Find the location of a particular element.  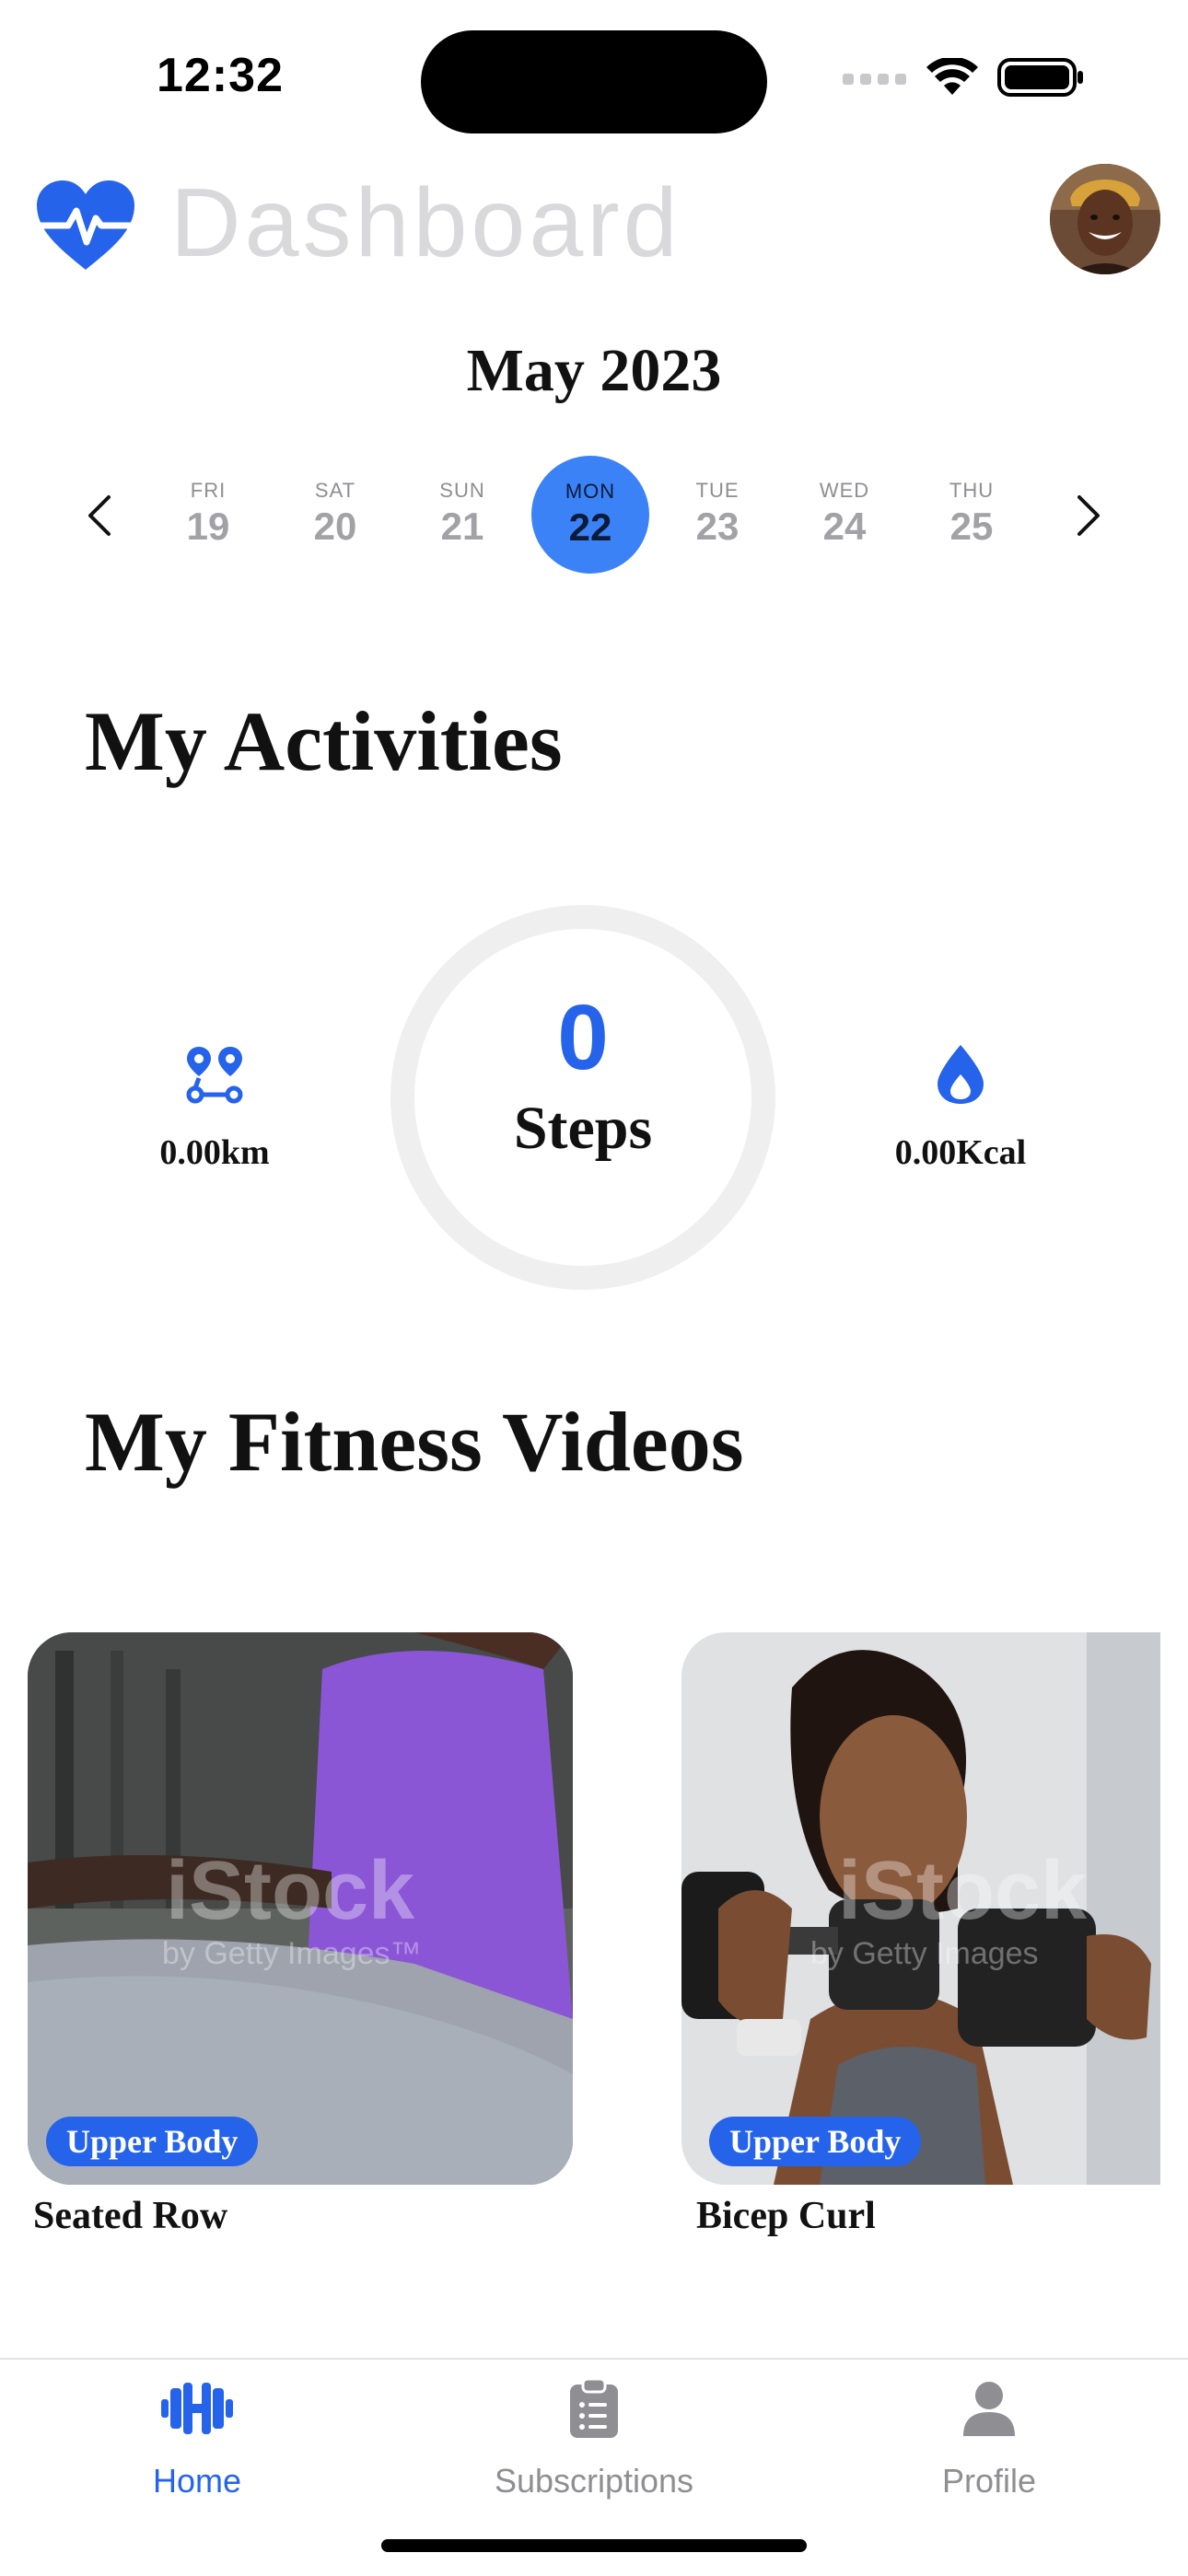

day-number: 22 is located at coordinates (590, 527).